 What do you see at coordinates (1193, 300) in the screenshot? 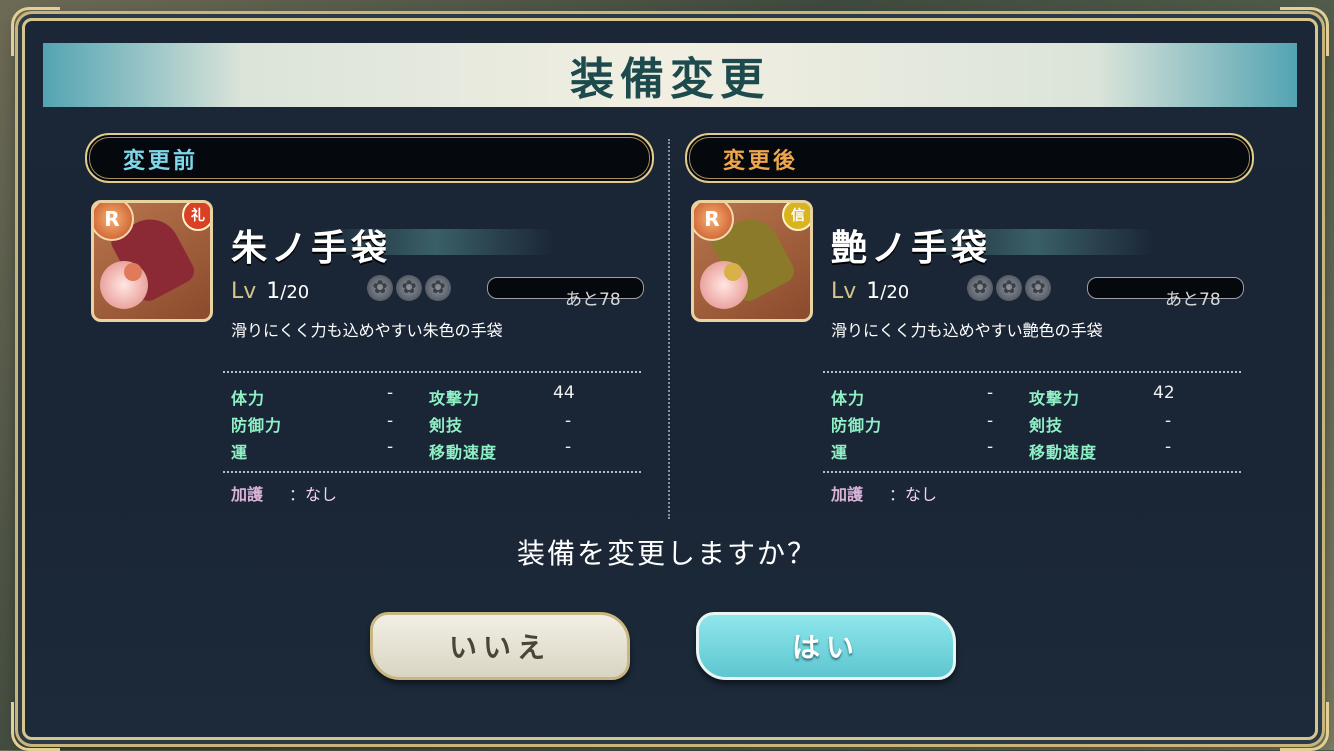
I see `after-exp-label: あと78` at bounding box center [1193, 300].